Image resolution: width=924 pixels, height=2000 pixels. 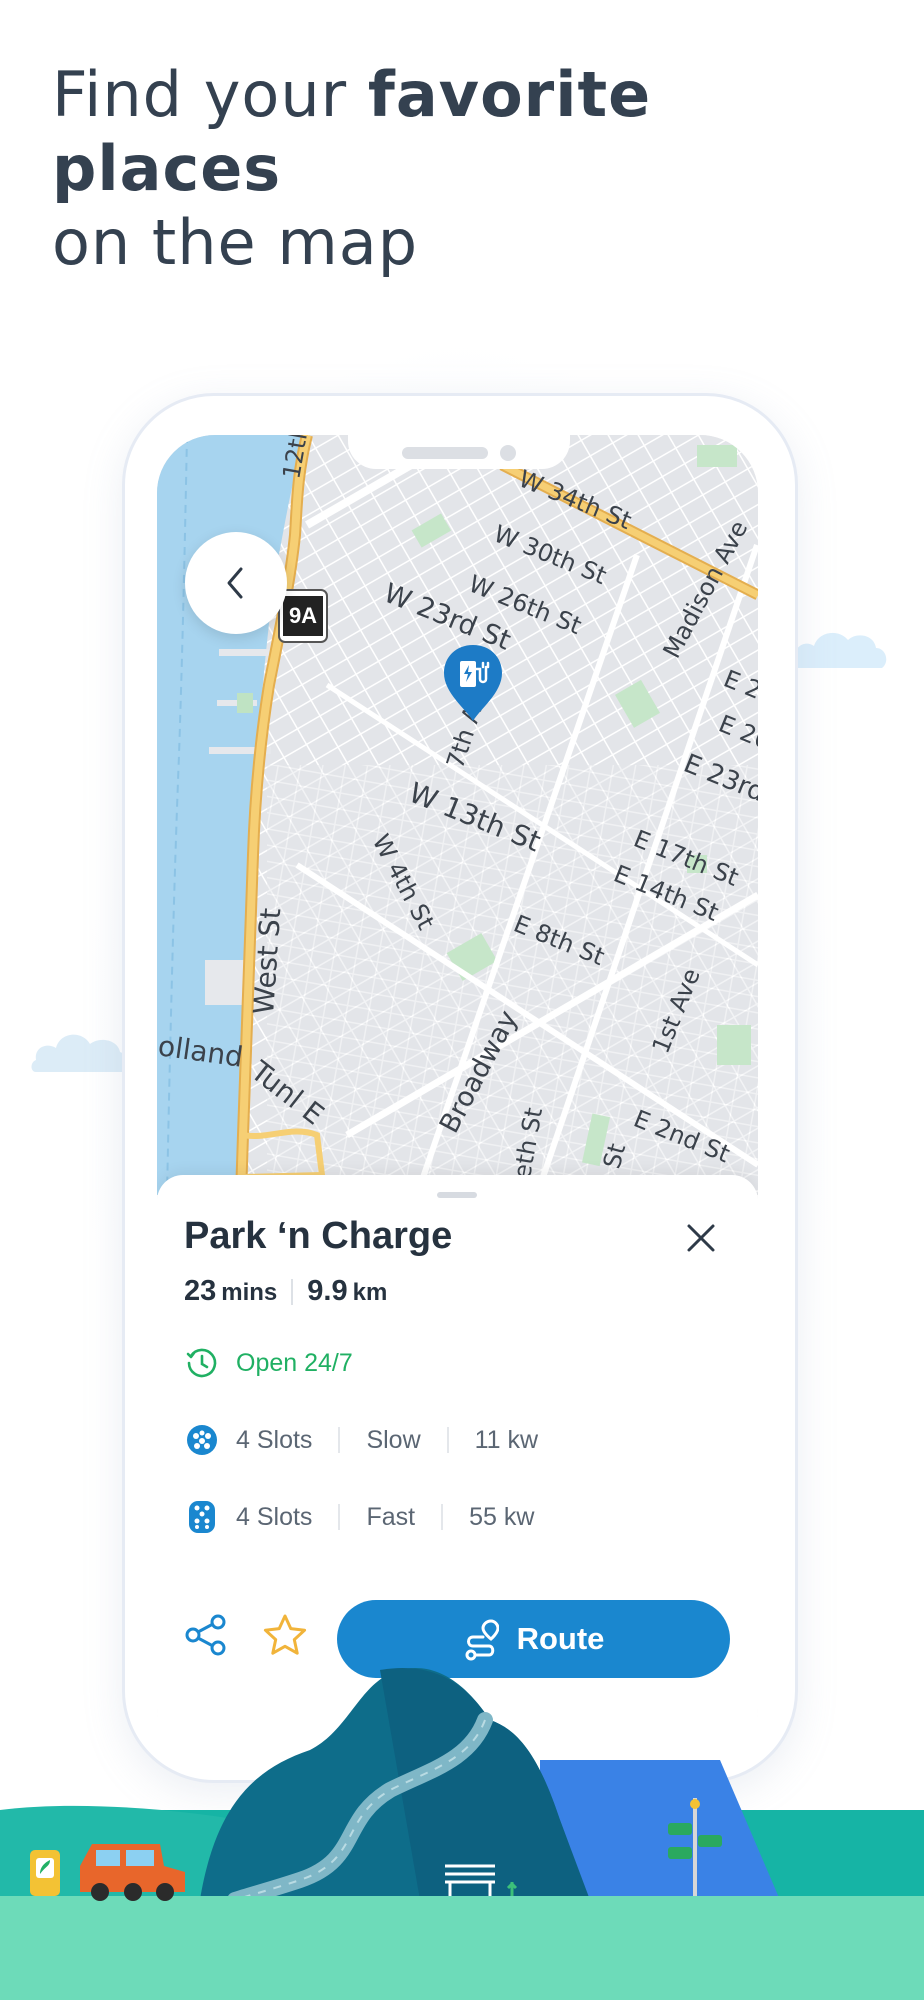 What do you see at coordinates (318, 1236) in the screenshot?
I see `place-title: Park ‘n Charge` at bounding box center [318, 1236].